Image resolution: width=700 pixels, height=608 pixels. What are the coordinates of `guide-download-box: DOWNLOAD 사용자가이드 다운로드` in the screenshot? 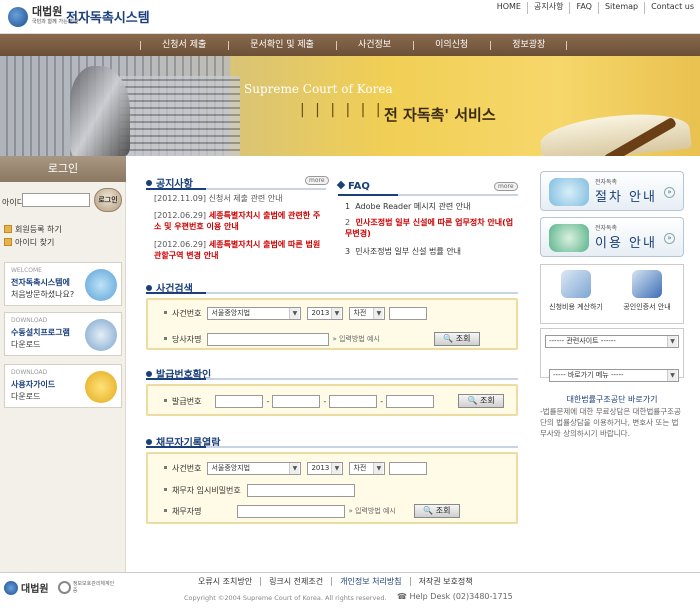 It's located at (63, 386).